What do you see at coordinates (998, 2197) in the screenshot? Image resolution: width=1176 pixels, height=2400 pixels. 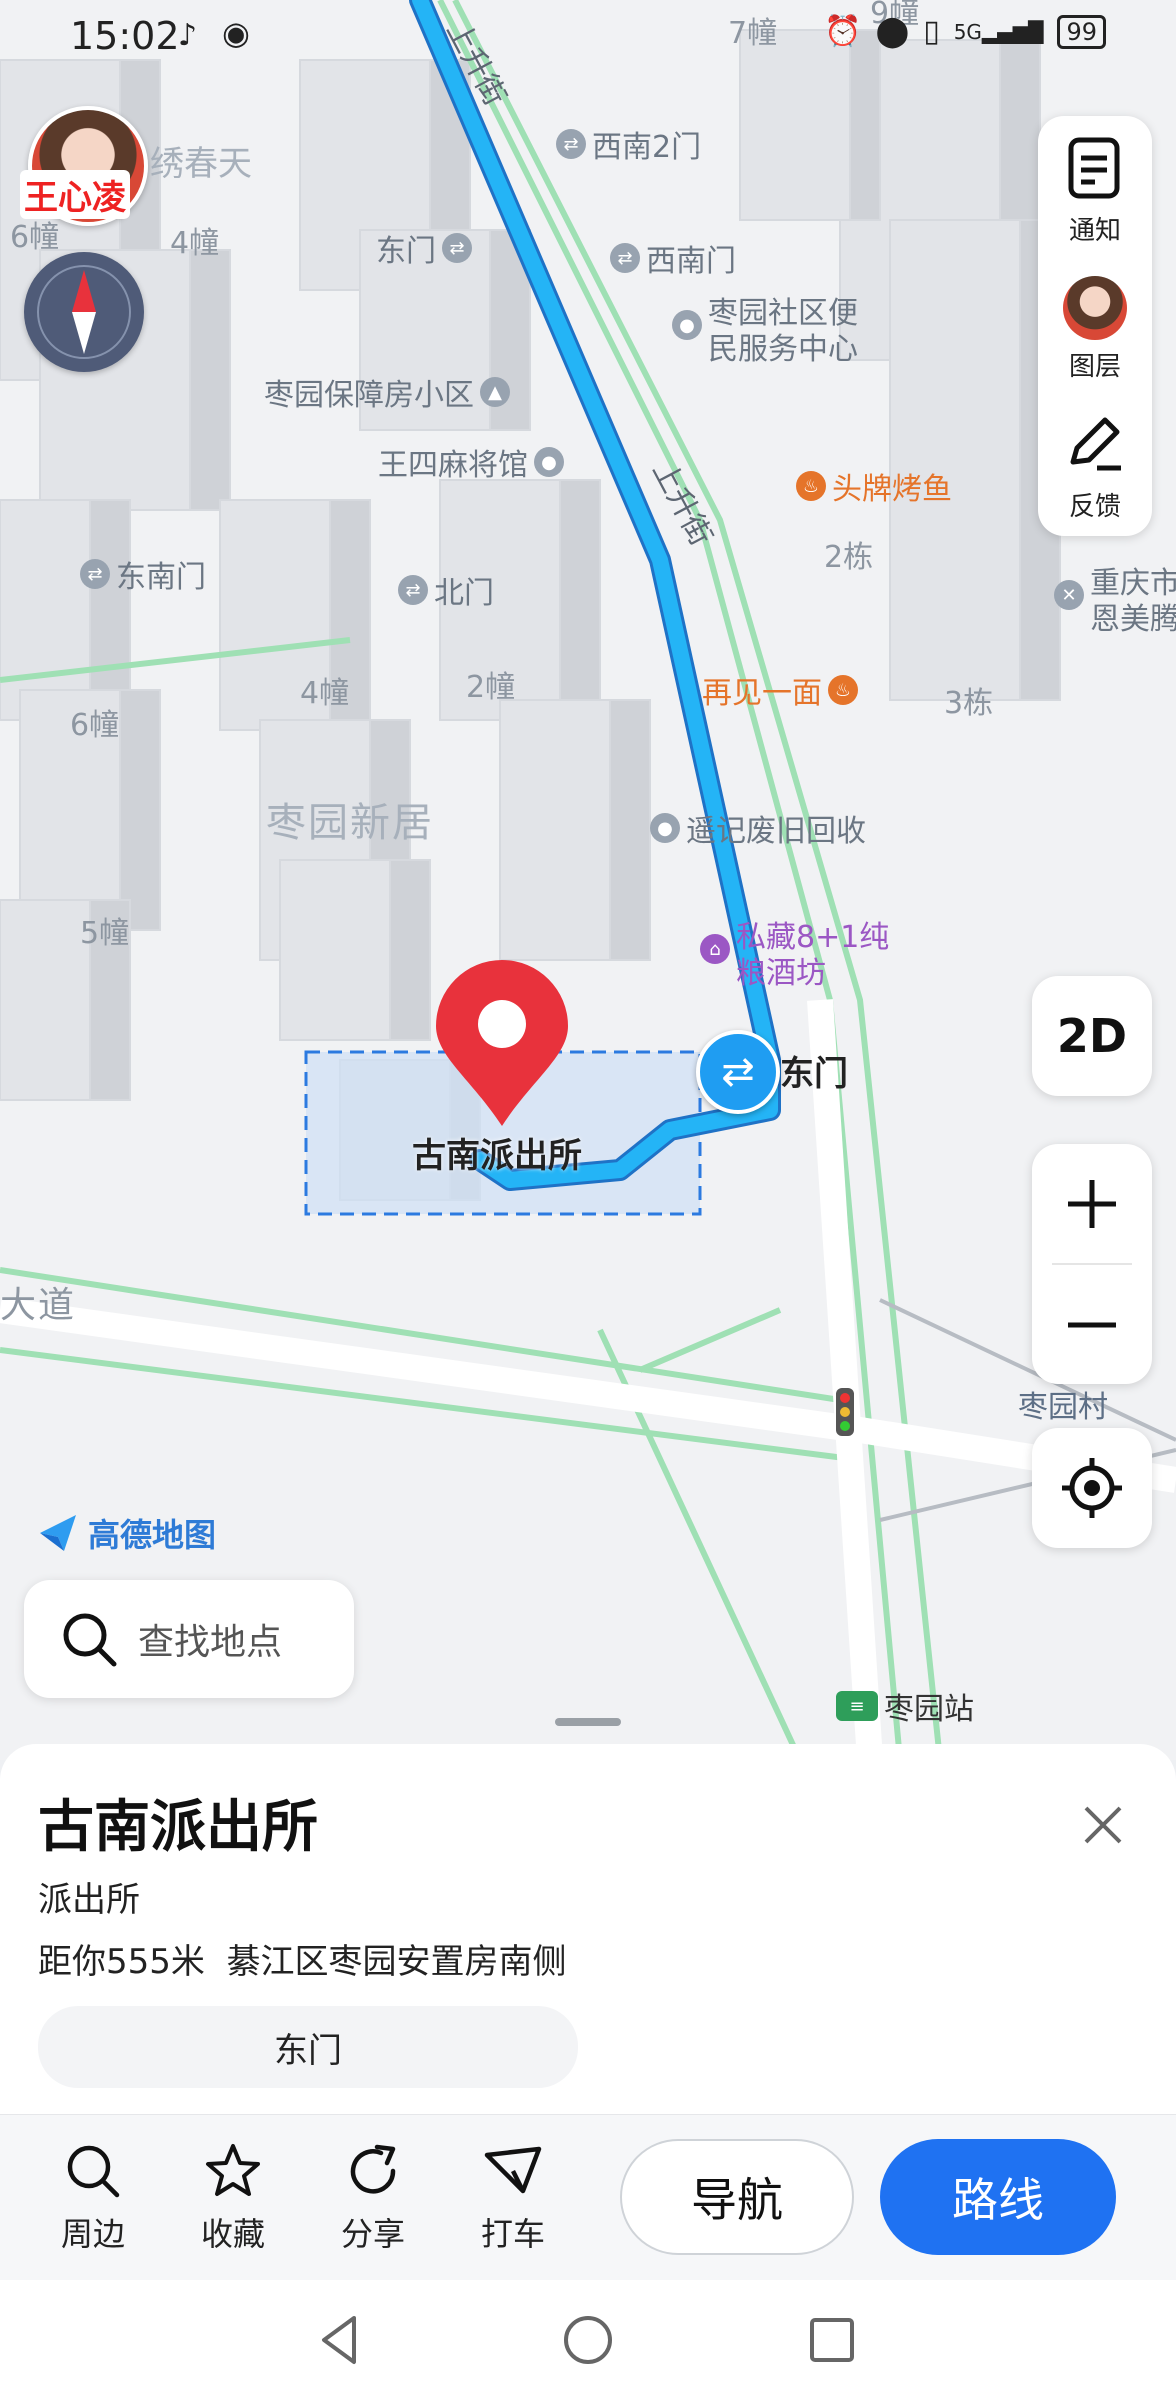 I see `route-button: 路线` at bounding box center [998, 2197].